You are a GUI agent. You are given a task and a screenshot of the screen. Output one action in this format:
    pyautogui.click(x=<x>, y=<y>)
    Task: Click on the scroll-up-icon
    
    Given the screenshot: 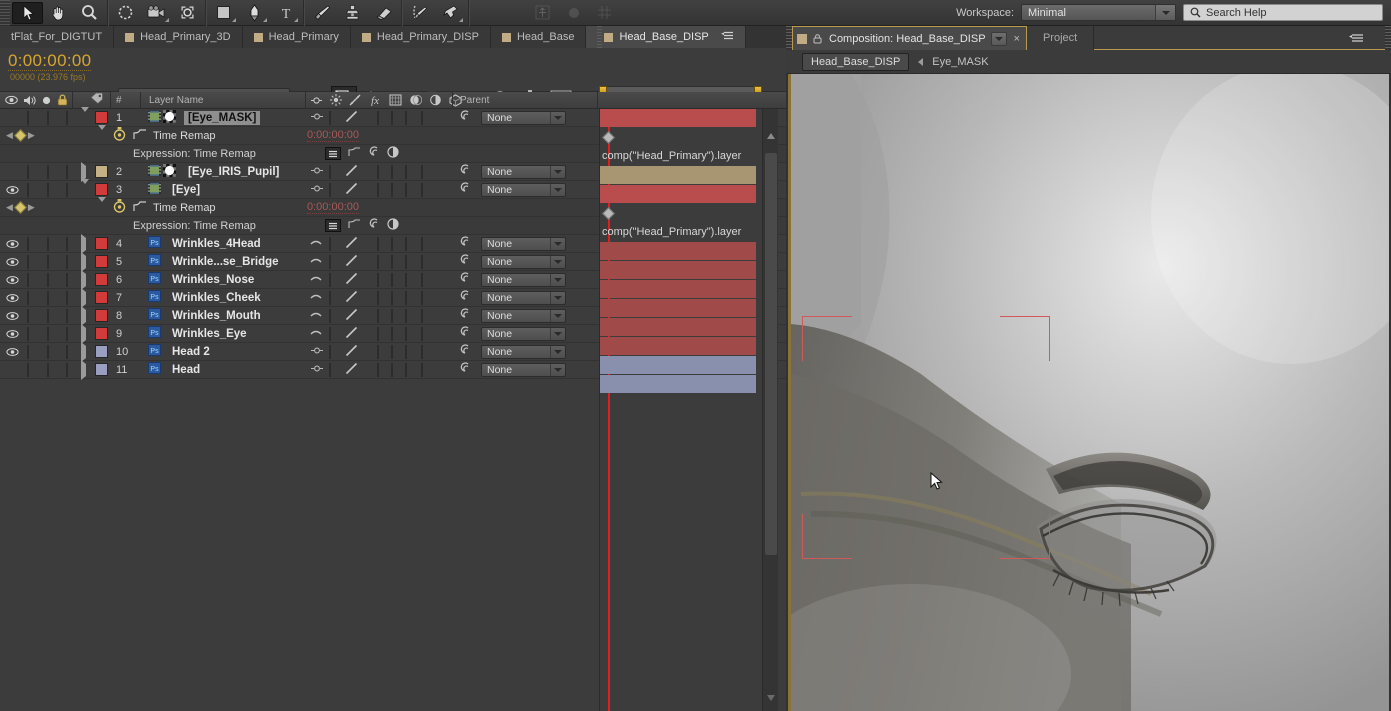 What is the action you would take?
    pyautogui.click(x=771, y=136)
    